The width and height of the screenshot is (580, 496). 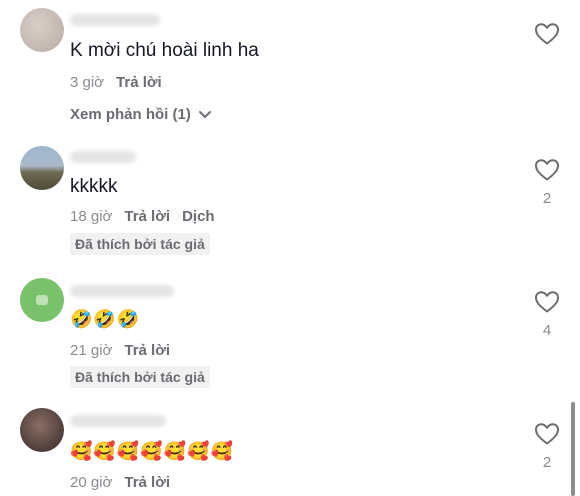 What do you see at coordinates (547, 330) in the screenshot?
I see `like-count: 4` at bounding box center [547, 330].